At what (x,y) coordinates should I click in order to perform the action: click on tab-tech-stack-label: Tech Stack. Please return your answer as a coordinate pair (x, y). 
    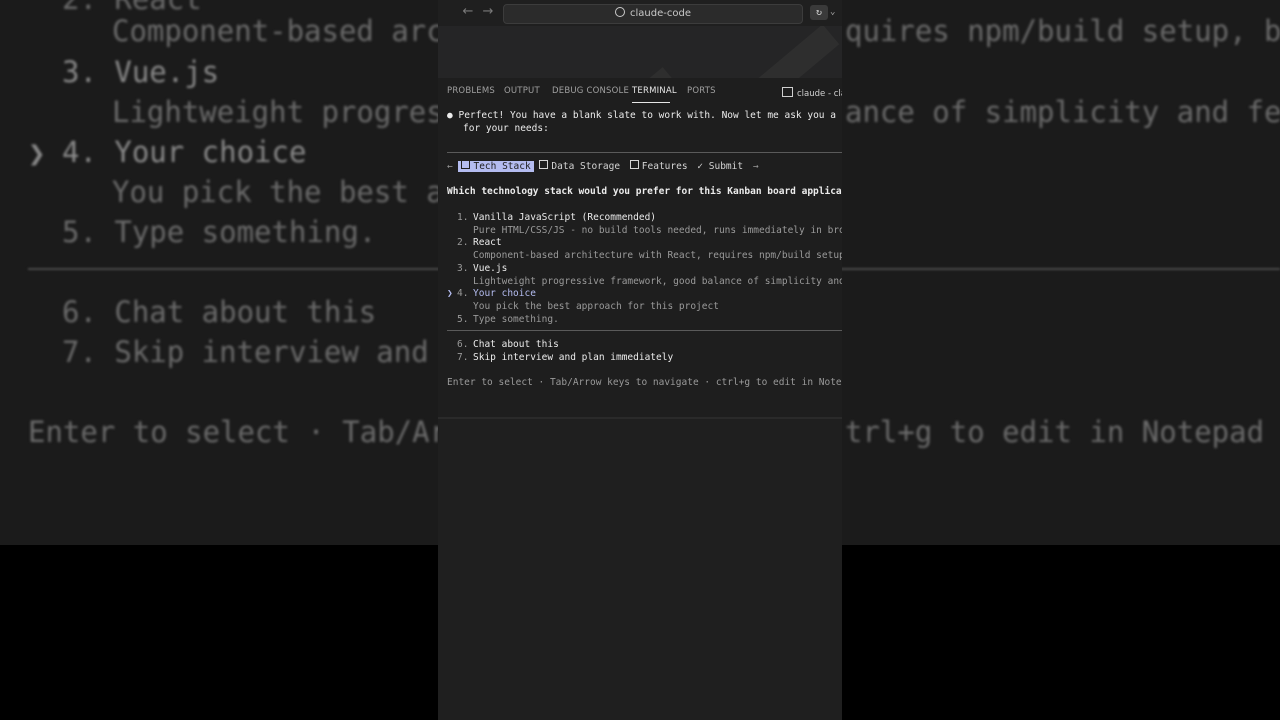
    Looking at the image, I should click on (502, 166).